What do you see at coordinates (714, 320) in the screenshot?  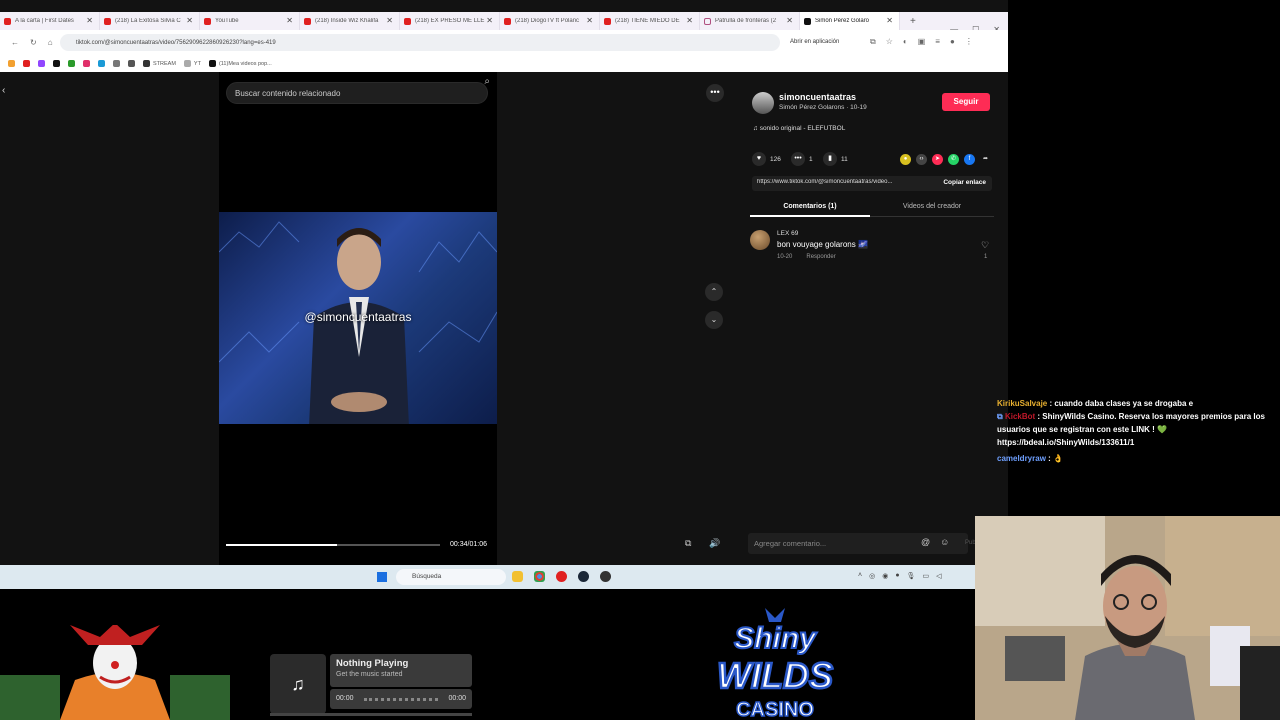 I see `next-video-button: ⌄` at bounding box center [714, 320].